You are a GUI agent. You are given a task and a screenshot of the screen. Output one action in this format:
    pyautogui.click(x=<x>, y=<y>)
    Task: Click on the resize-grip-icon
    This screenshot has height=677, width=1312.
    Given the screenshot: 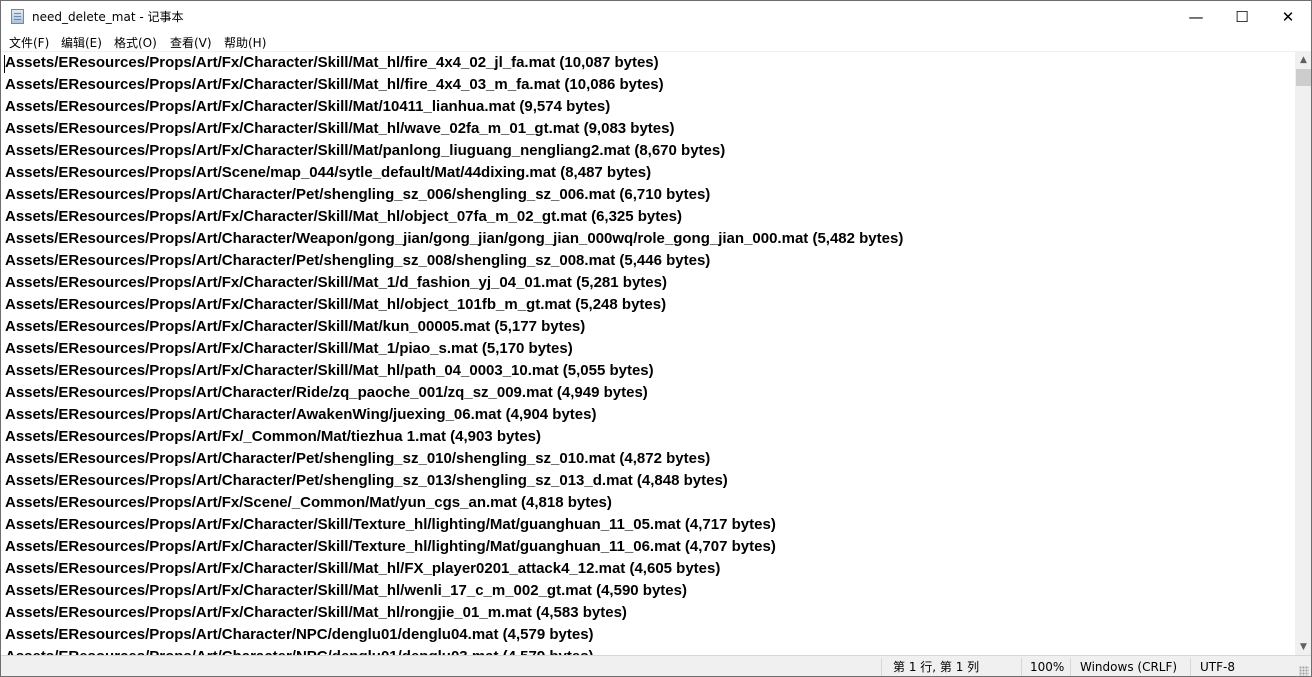 What is the action you would take?
    pyautogui.click(x=1304, y=671)
    